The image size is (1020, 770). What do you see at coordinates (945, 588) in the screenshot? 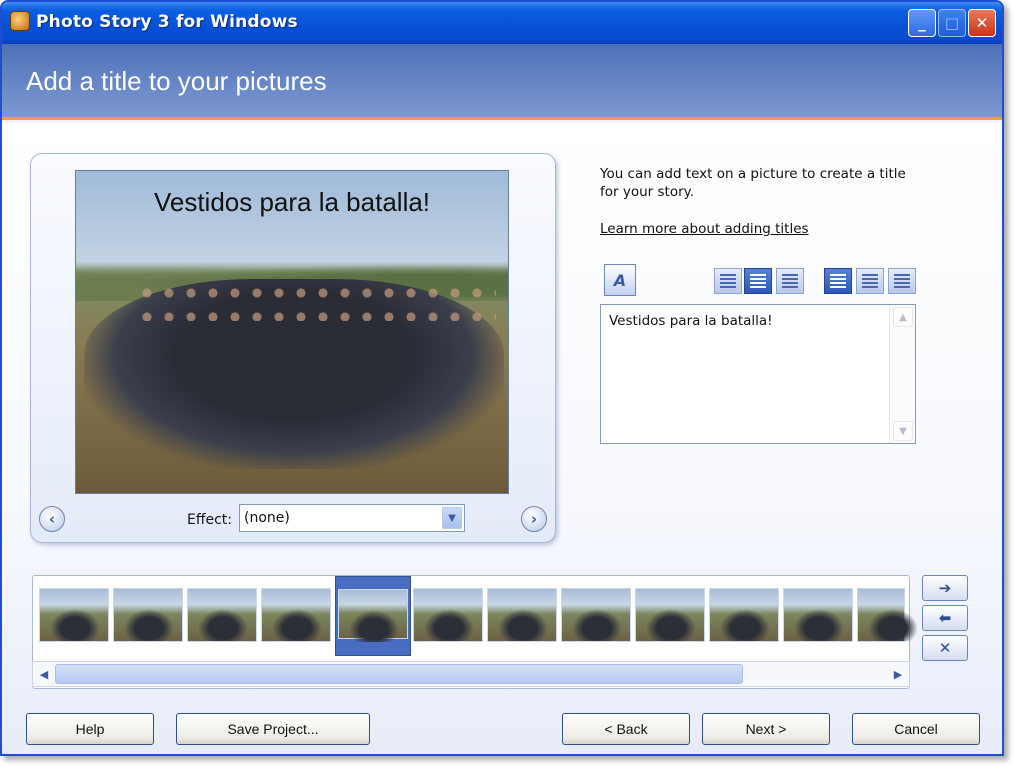
I see `arrow-right-icon: ➔` at bounding box center [945, 588].